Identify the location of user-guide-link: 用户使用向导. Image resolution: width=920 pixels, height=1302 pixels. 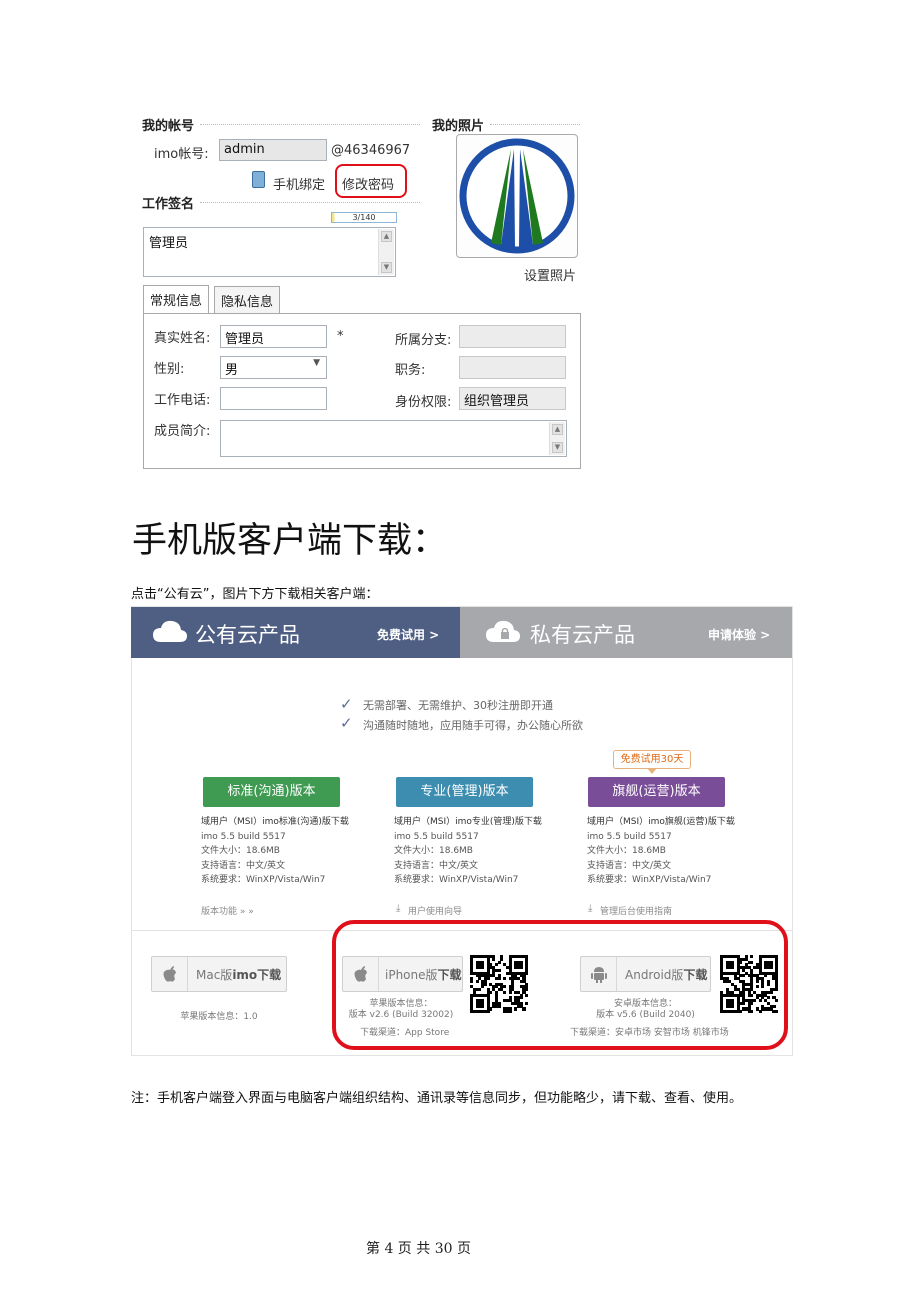
(435, 910).